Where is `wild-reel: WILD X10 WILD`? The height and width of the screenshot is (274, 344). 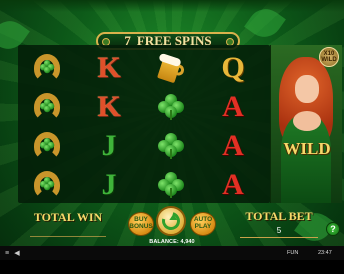 wild-reel: WILD X10 WILD is located at coordinates (306, 124).